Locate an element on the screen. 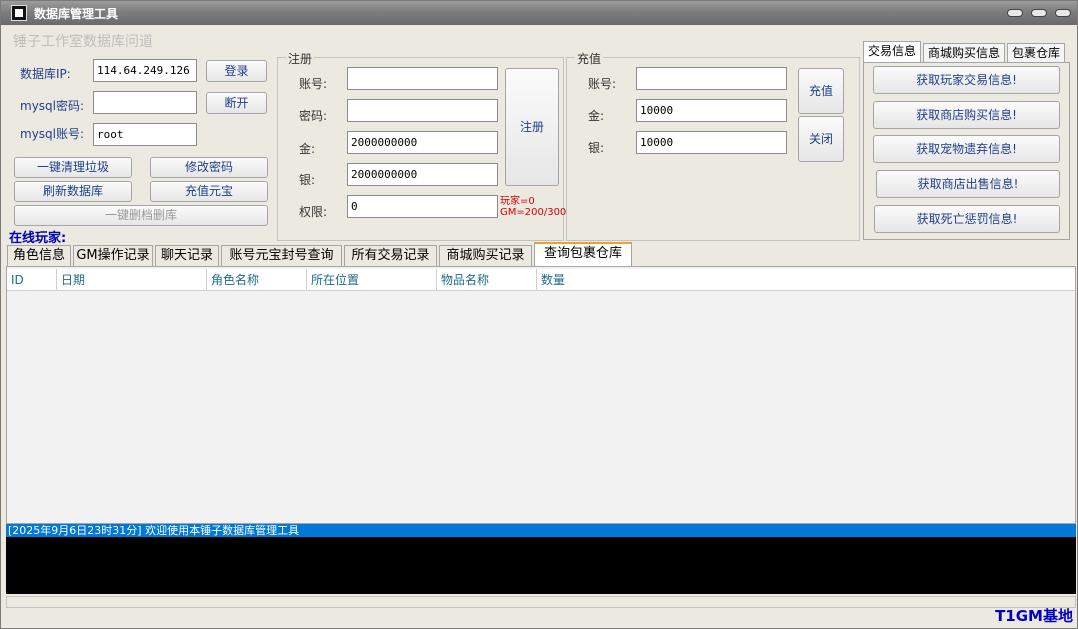 This screenshot has height=629, width=1078. tab-mall-purchase-info: 商城购买信息 is located at coordinates (964, 53).